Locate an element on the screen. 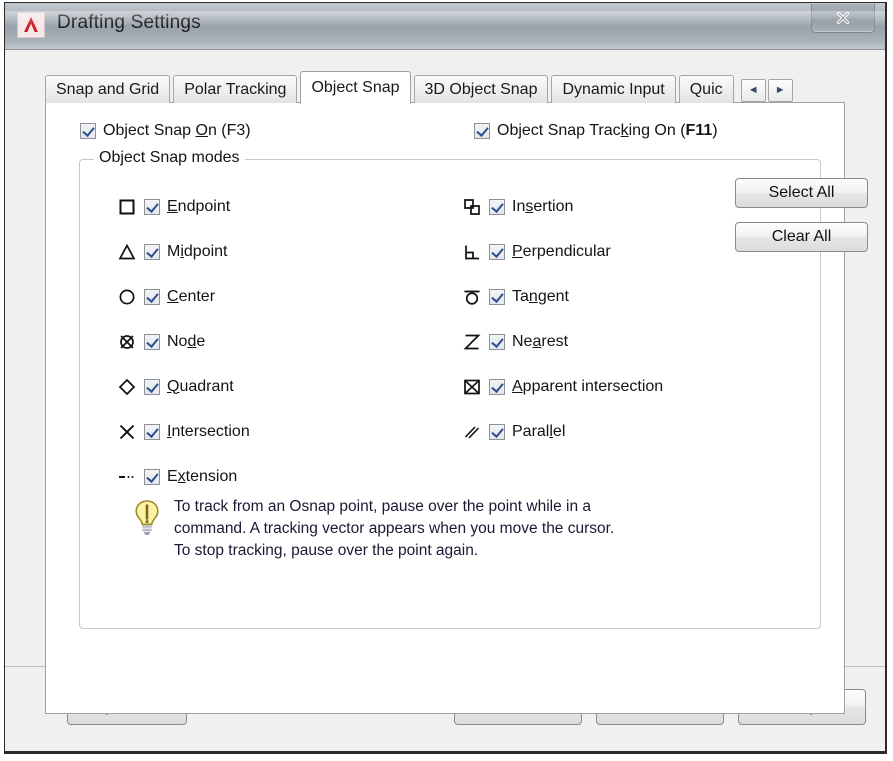 This screenshot has width=893, height=761. close-icon is located at coordinates (843, 18).